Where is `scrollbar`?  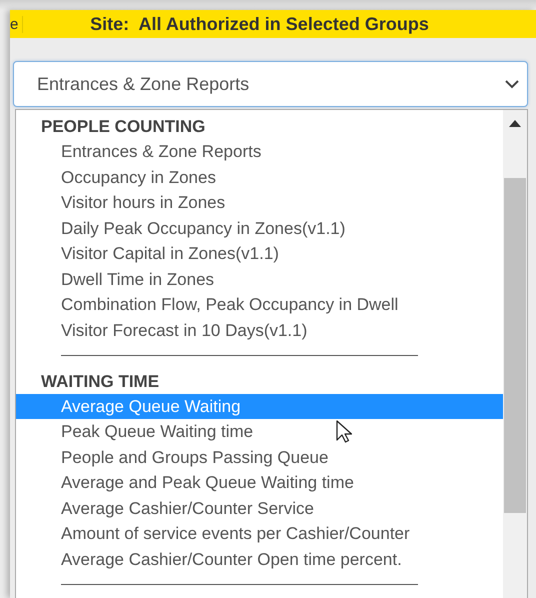 scrollbar is located at coordinates (515, 354).